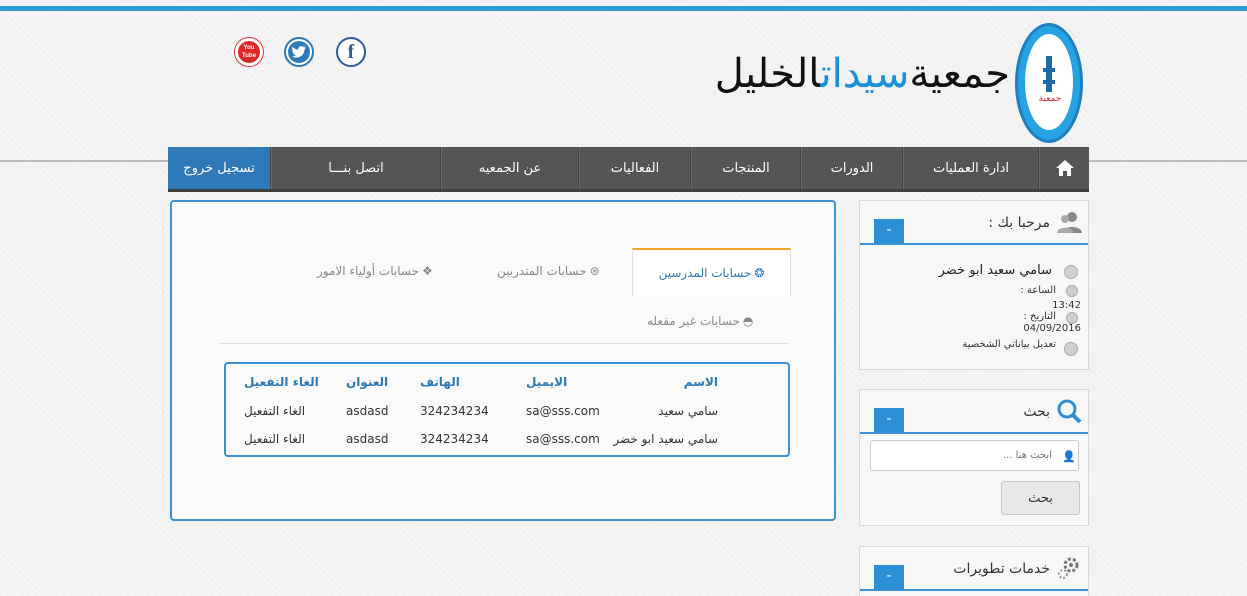 This screenshot has width=1247, height=596. What do you see at coordinates (759, 273) in the screenshot?
I see `teachers-icon: ❂` at bounding box center [759, 273].